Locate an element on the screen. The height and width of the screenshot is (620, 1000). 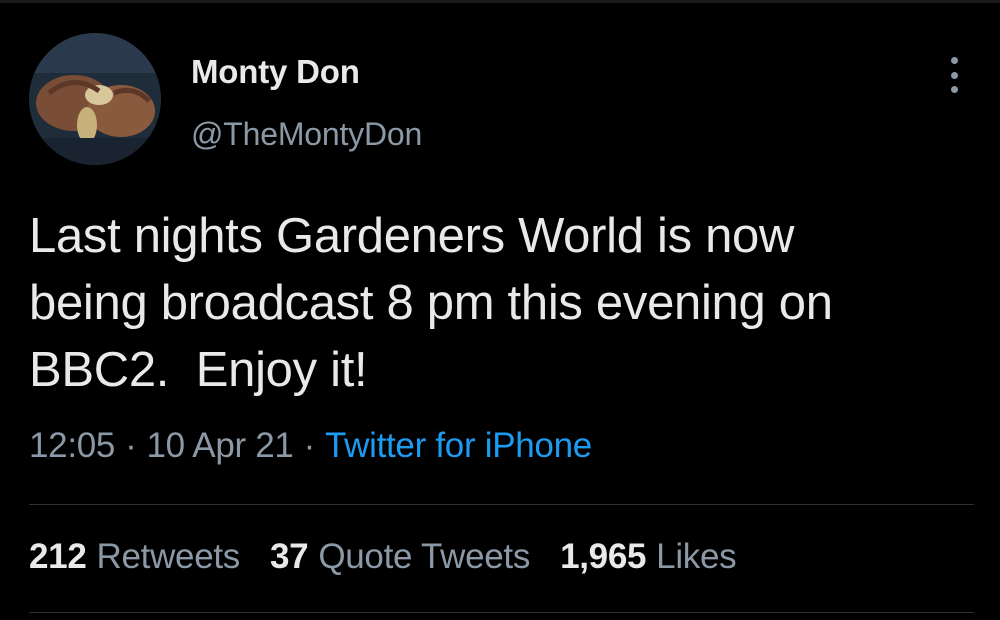
engagement-stats: 212 Retweets 37 Quote Tweets 1,965 Likes is located at coordinates (383, 557).